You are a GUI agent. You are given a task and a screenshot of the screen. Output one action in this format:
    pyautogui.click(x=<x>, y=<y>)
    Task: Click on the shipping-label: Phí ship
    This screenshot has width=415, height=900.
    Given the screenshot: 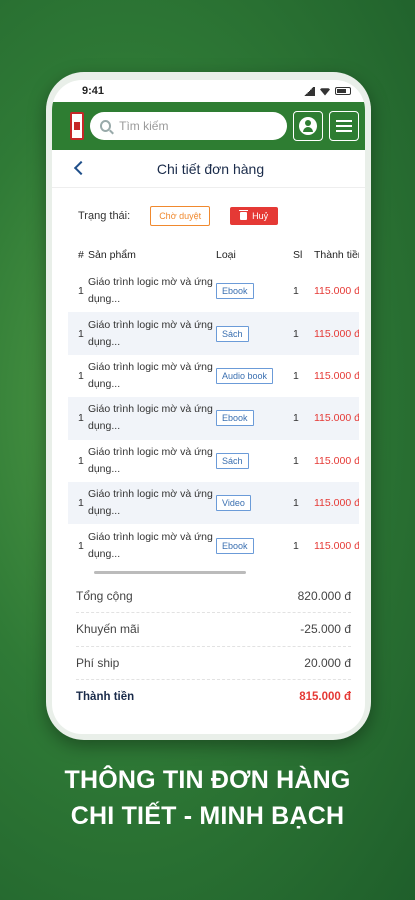 What is the action you would take?
    pyautogui.click(x=98, y=662)
    